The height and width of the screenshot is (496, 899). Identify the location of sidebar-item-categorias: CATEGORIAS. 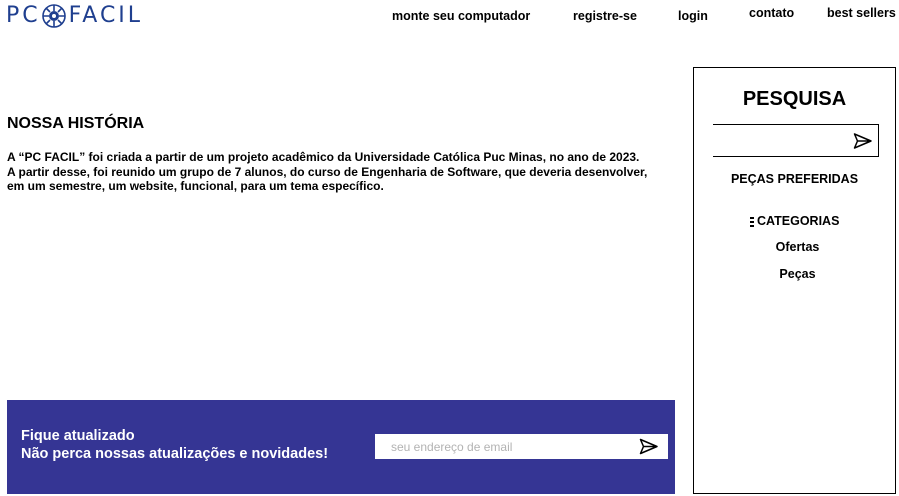
(794, 221).